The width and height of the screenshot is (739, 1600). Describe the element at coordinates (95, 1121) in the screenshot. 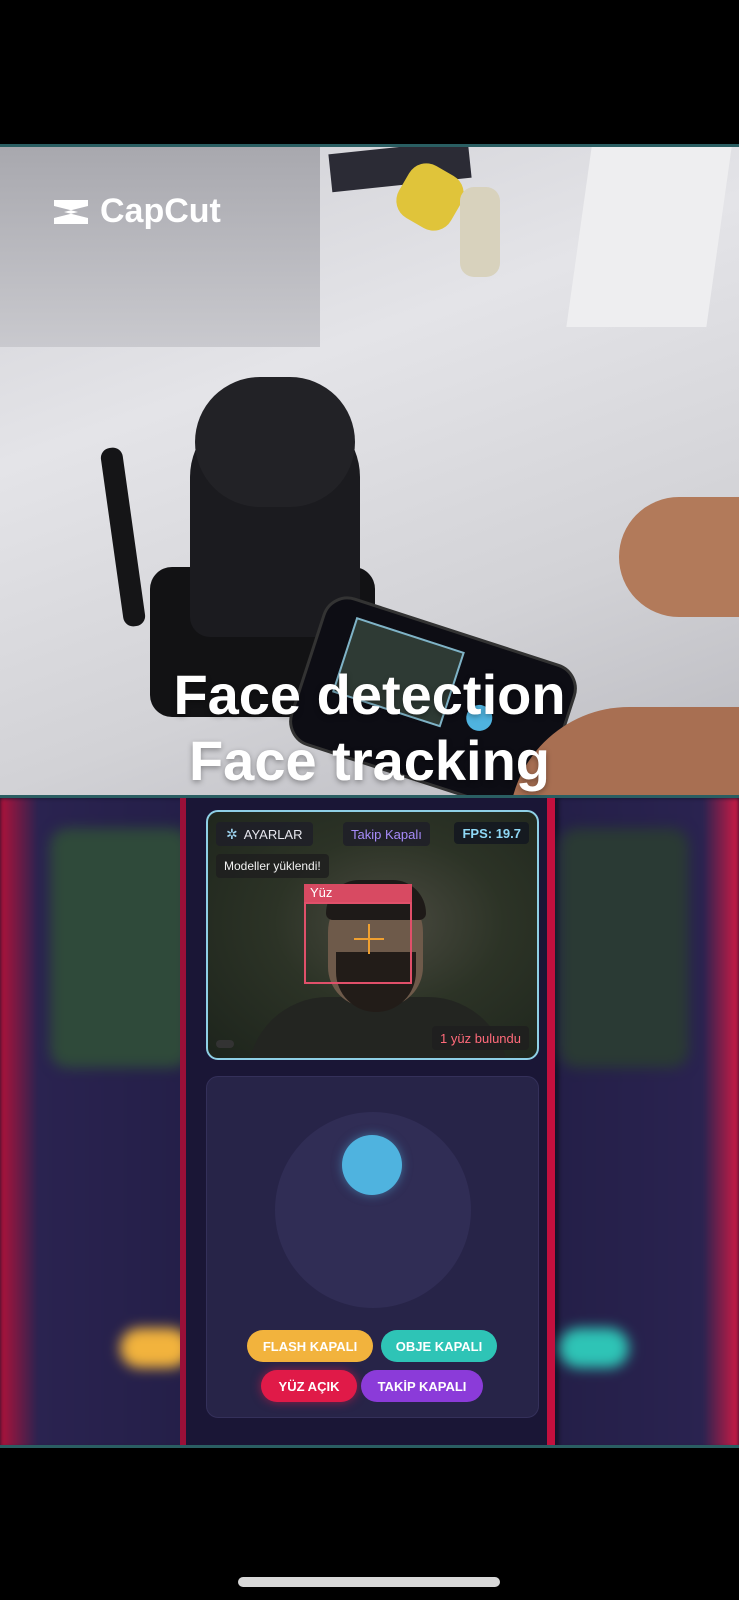

I see `blurred-background-left` at that location.